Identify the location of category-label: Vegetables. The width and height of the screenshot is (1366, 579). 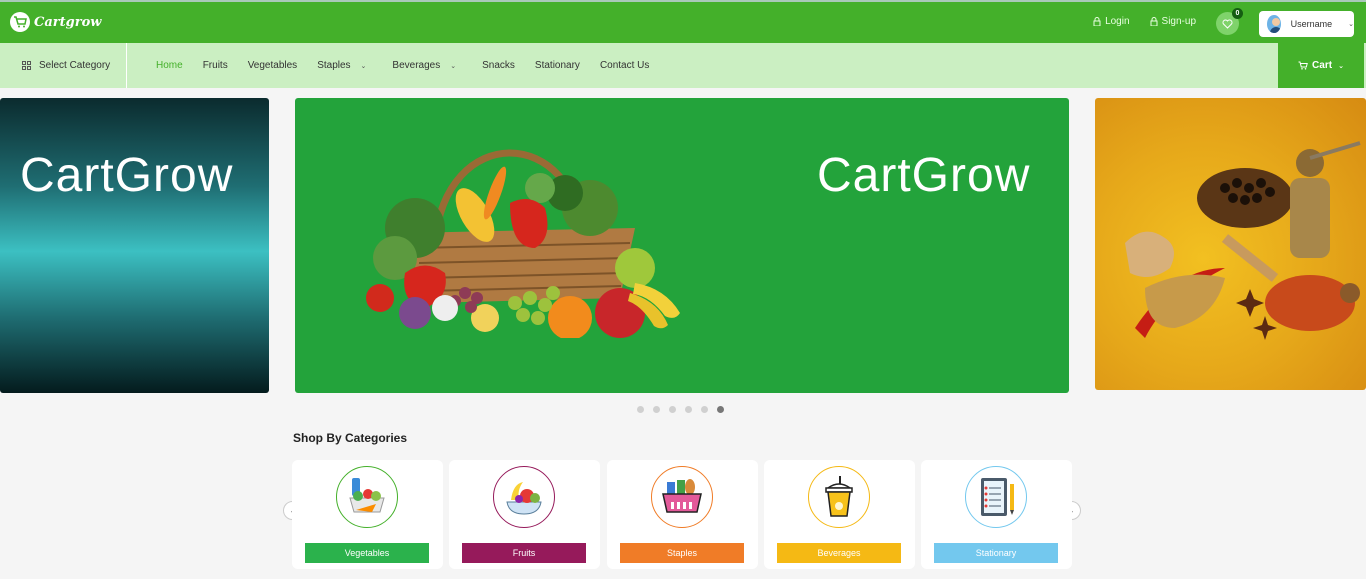
(367, 553).